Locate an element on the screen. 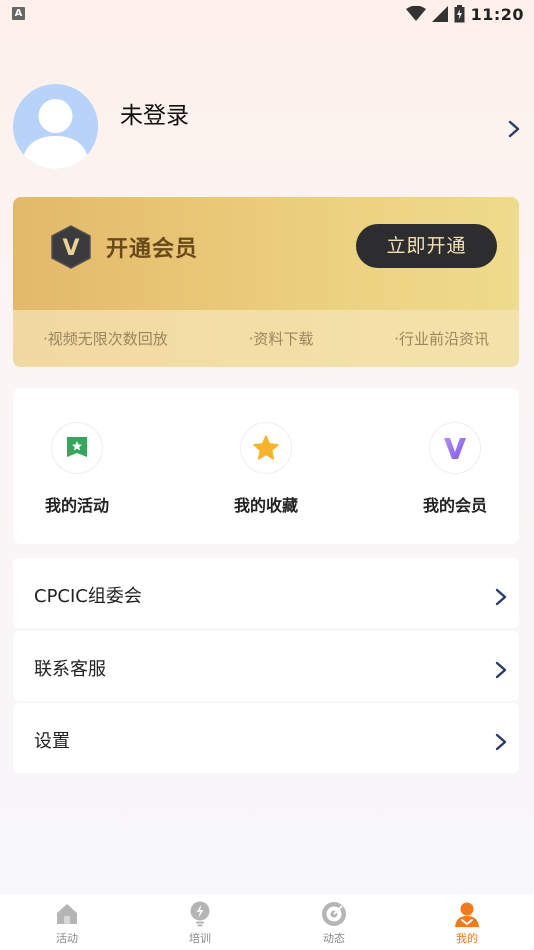  tab-training: 培训 is located at coordinates (200, 923).